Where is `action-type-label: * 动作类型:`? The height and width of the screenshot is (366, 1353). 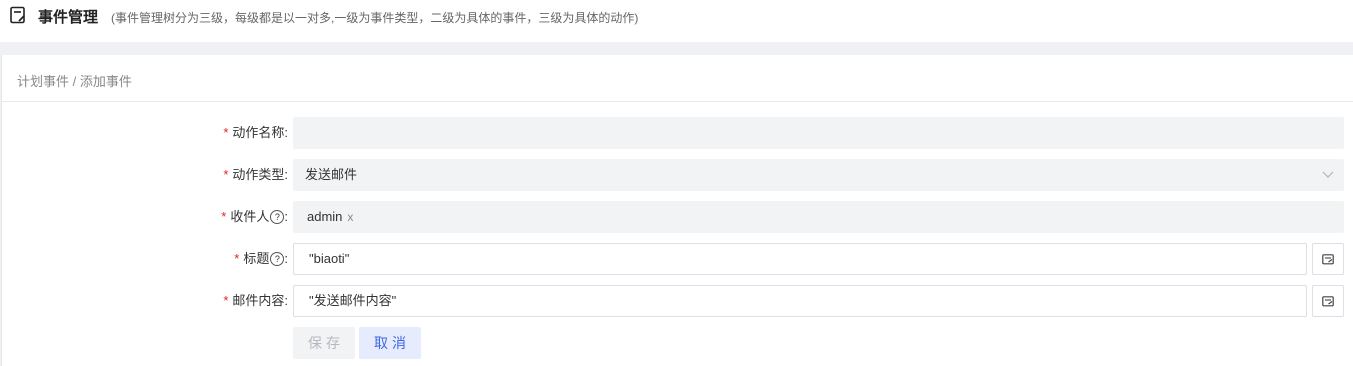
action-type-label: * 动作类型: is located at coordinates (255, 175).